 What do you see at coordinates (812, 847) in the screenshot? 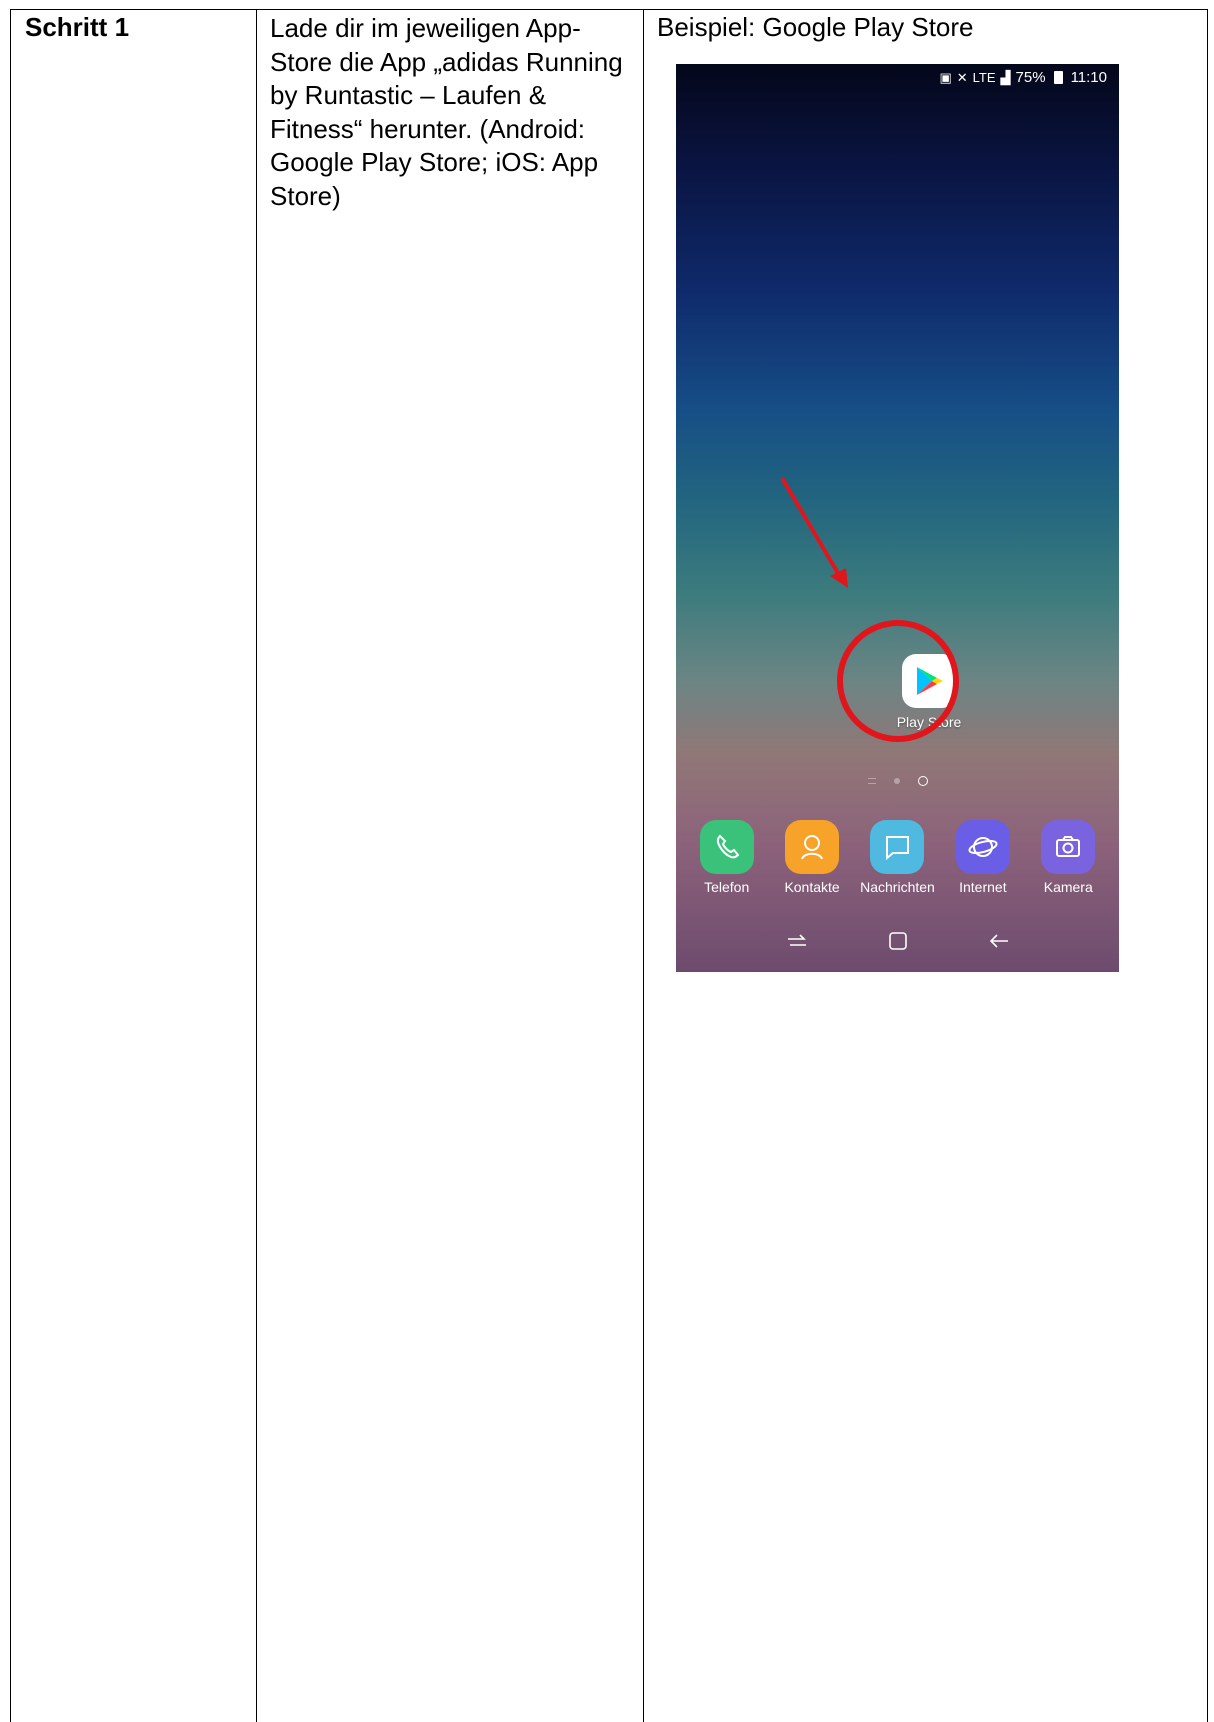
I see `contacts-icon` at bounding box center [812, 847].